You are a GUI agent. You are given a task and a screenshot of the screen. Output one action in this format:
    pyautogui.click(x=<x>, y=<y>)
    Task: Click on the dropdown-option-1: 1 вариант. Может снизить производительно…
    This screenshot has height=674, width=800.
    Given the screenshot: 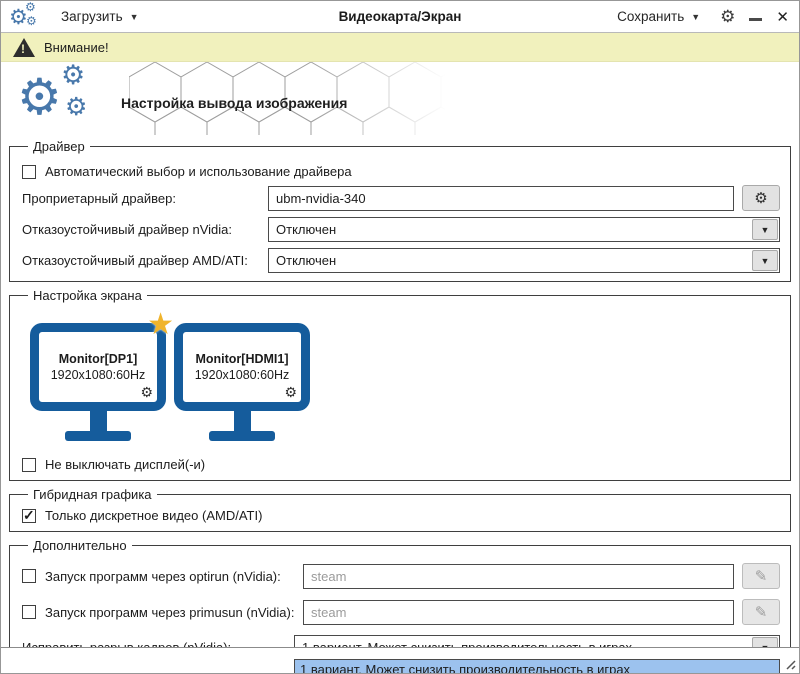 What is the action you would take?
    pyautogui.click(x=537, y=666)
    